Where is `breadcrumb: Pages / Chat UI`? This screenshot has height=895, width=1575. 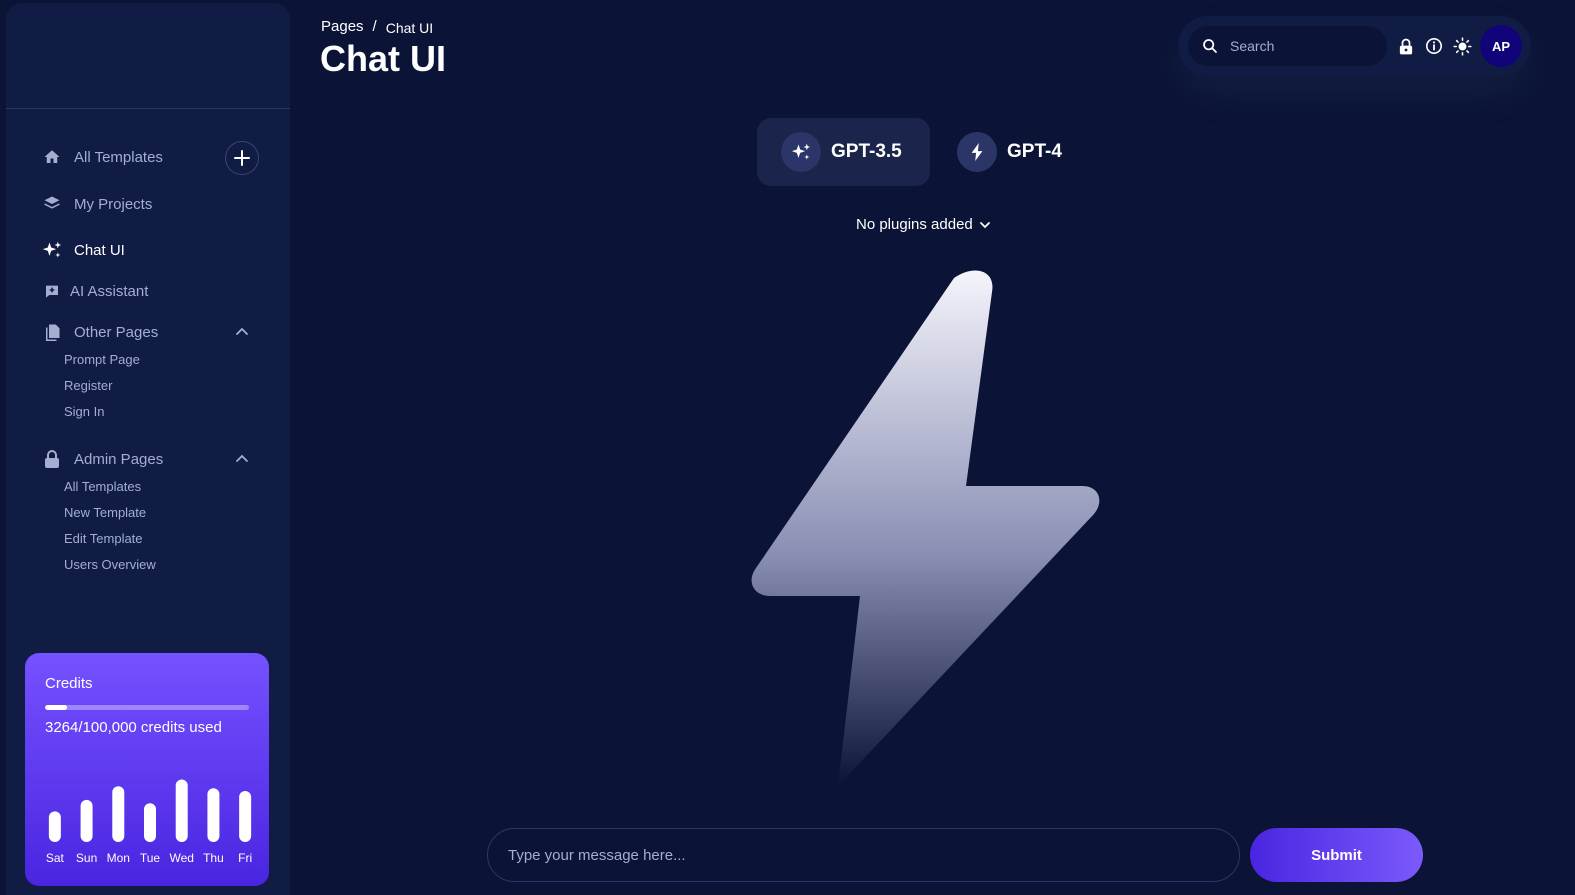
breadcrumb: Pages / Chat UI is located at coordinates (377, 27).